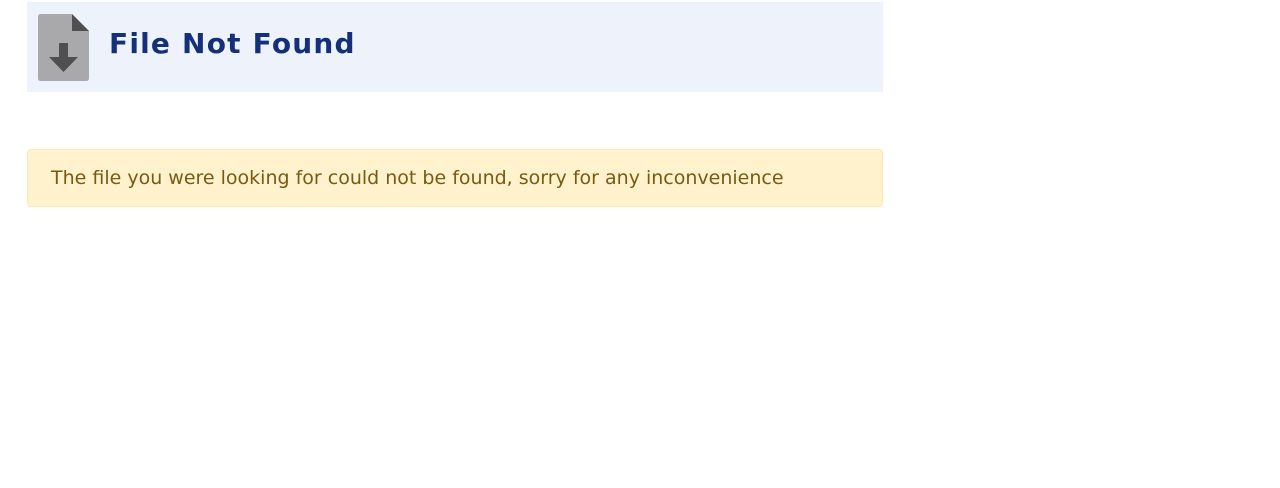 The width and height of the screenshot is (1280, 488). Describe the element at coordinates (455, 47) in the screenshot. I see `file-not-found-header: File Not Found` at that location.